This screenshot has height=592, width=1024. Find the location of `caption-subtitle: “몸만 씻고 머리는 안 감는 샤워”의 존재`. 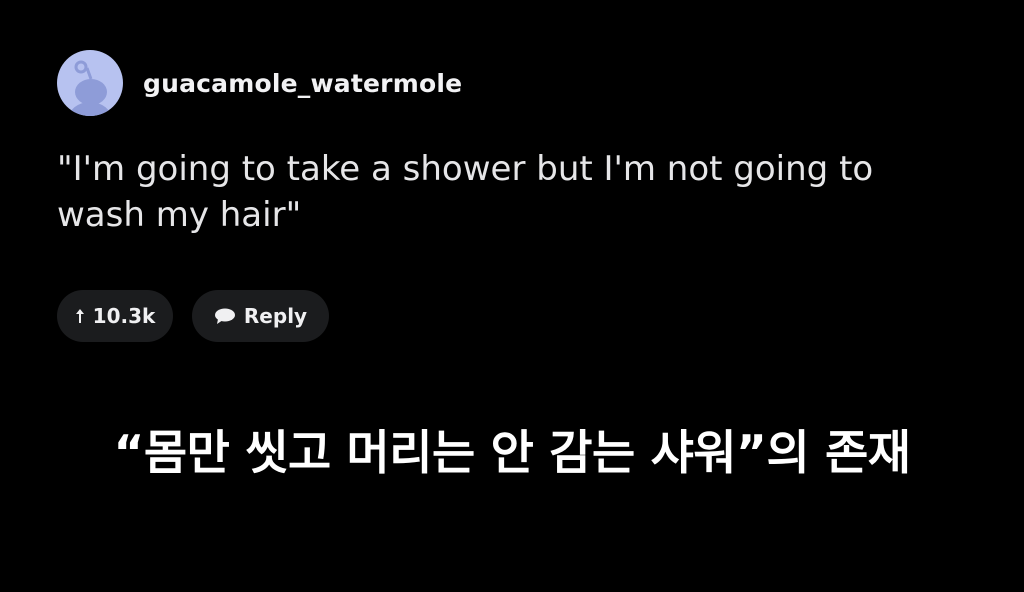

caption-subtitle: “몸만 씻고 머리는 안 감는 샤워”의 존재 is located at coordinates (512, 453).